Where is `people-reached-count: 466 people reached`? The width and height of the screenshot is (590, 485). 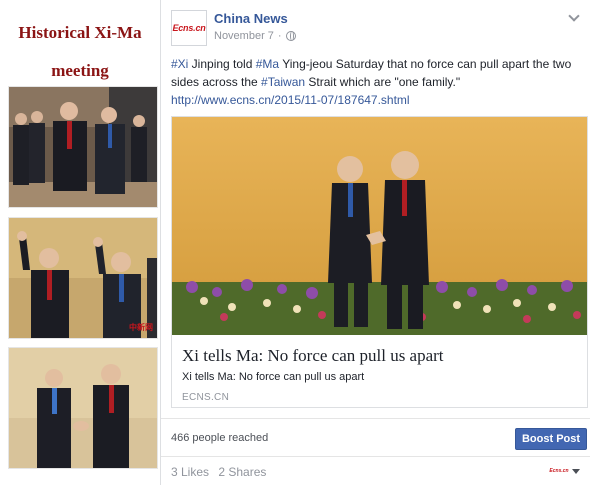
people-reached-count: 466 people reached is located at coordinates (219, 438).